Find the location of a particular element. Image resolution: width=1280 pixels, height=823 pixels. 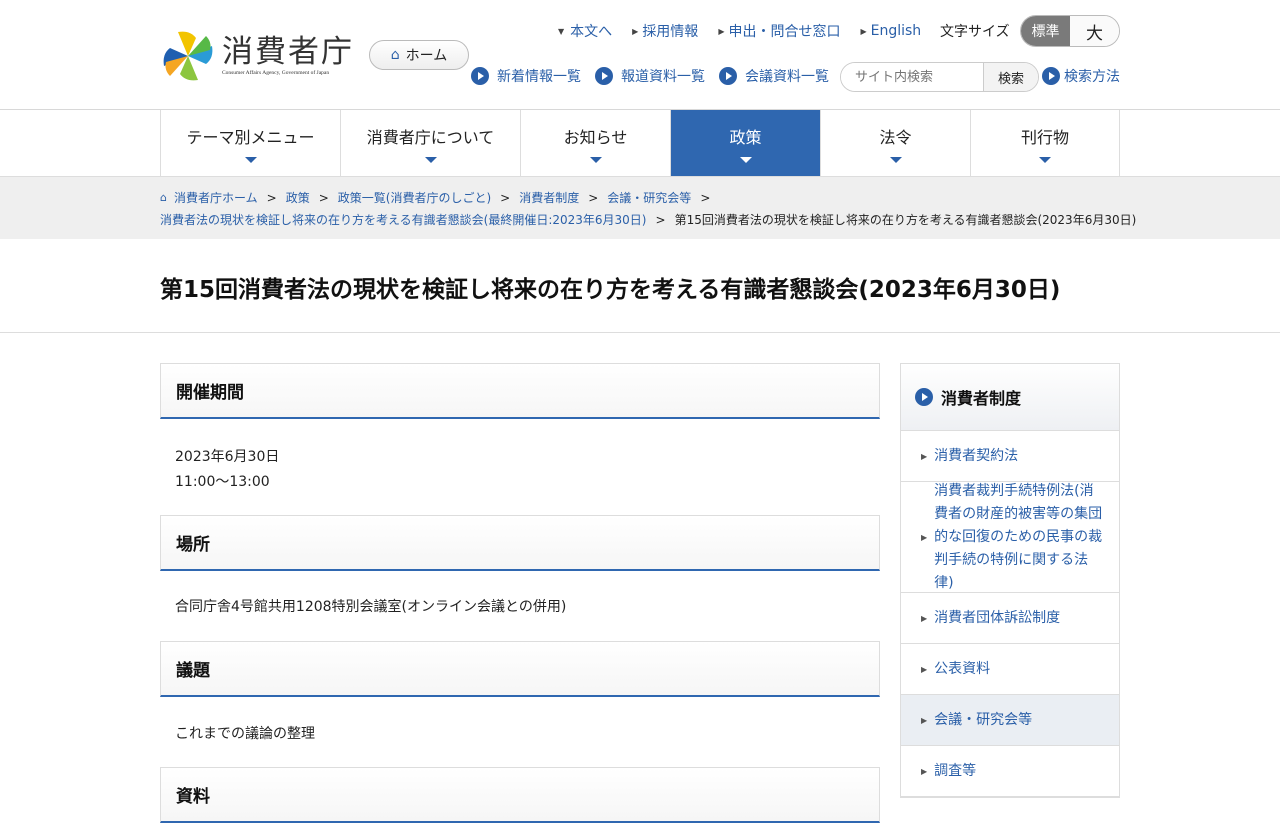

link-skip-to-content: ▼ 本文へ is located at coordinates (585, 31).